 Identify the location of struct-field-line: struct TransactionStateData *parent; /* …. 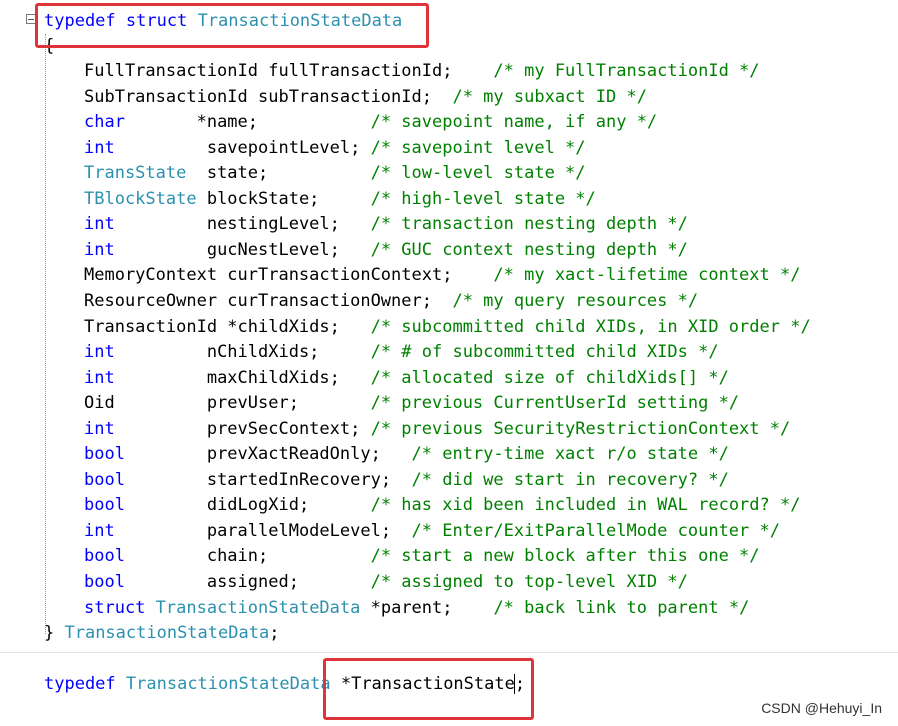
(416, 608).